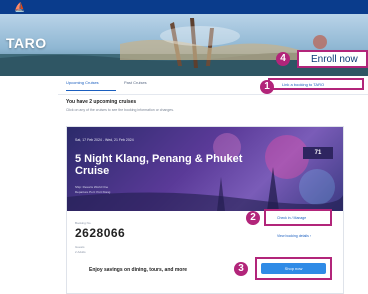 Image resolution: width=368 pixels, height=294 pixels. What do you see at coordinates (83, 223) in the screenshot?
I see `booking-number-label: Booking No.` at bounding box center [83, 223].